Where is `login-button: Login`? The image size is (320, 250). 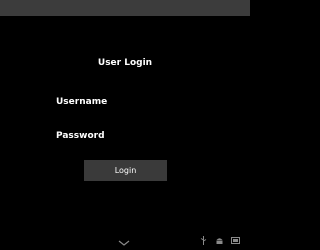 login-button: Login is located at coordinates (125, 170).